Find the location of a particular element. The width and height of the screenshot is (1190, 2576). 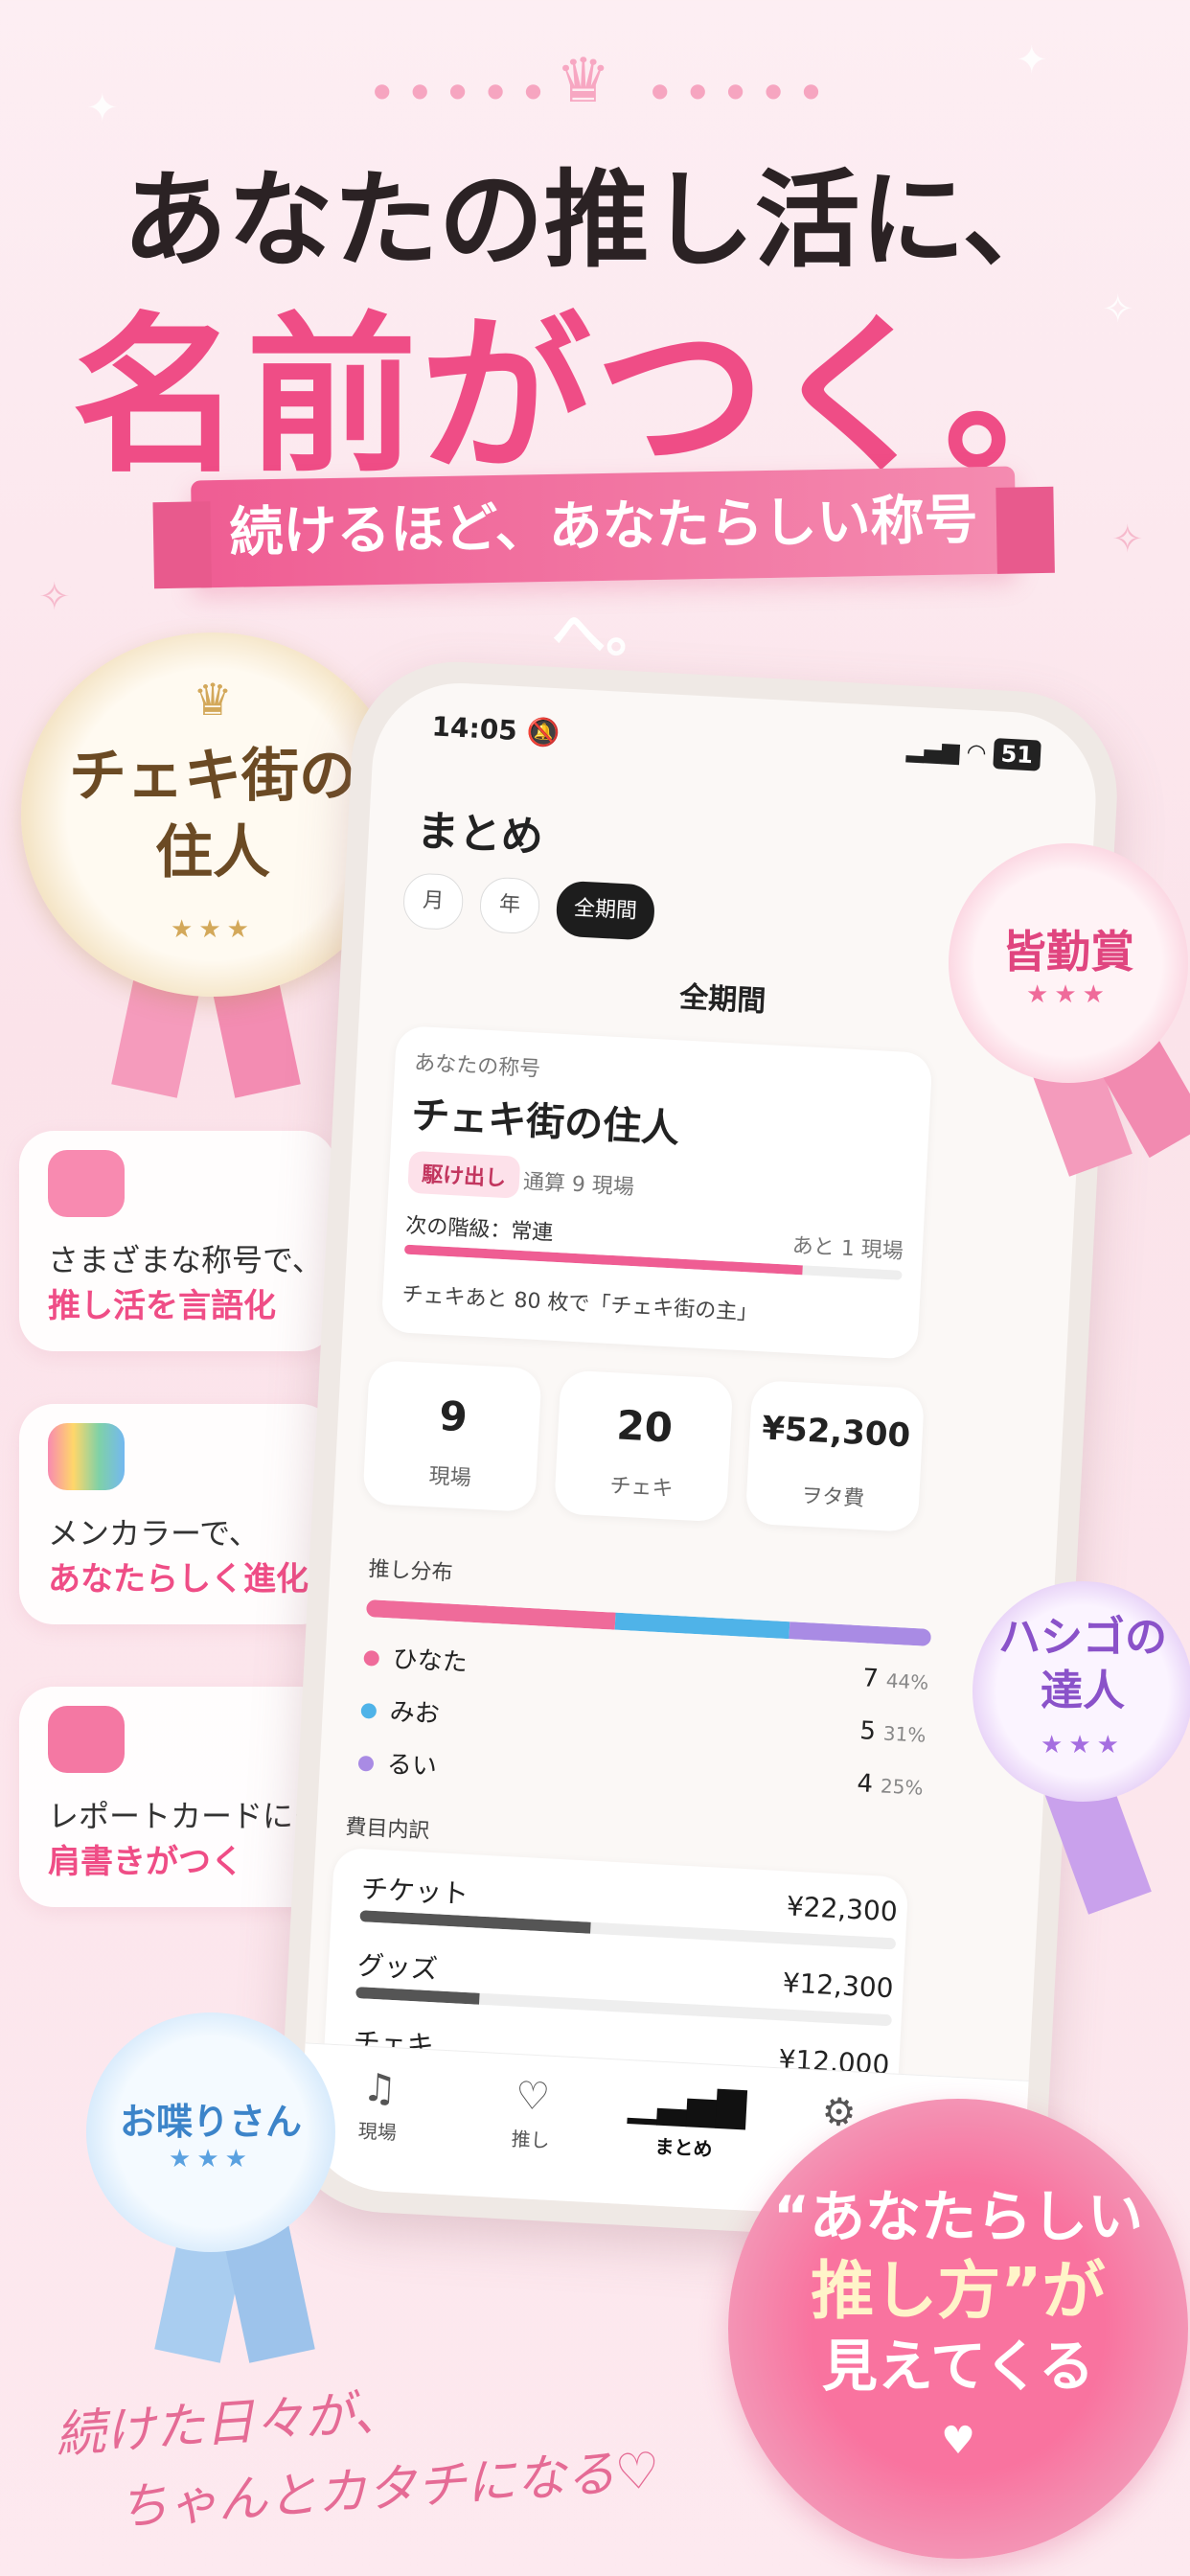

oshi-name: ひなた is located at coordinates (430, 1661).